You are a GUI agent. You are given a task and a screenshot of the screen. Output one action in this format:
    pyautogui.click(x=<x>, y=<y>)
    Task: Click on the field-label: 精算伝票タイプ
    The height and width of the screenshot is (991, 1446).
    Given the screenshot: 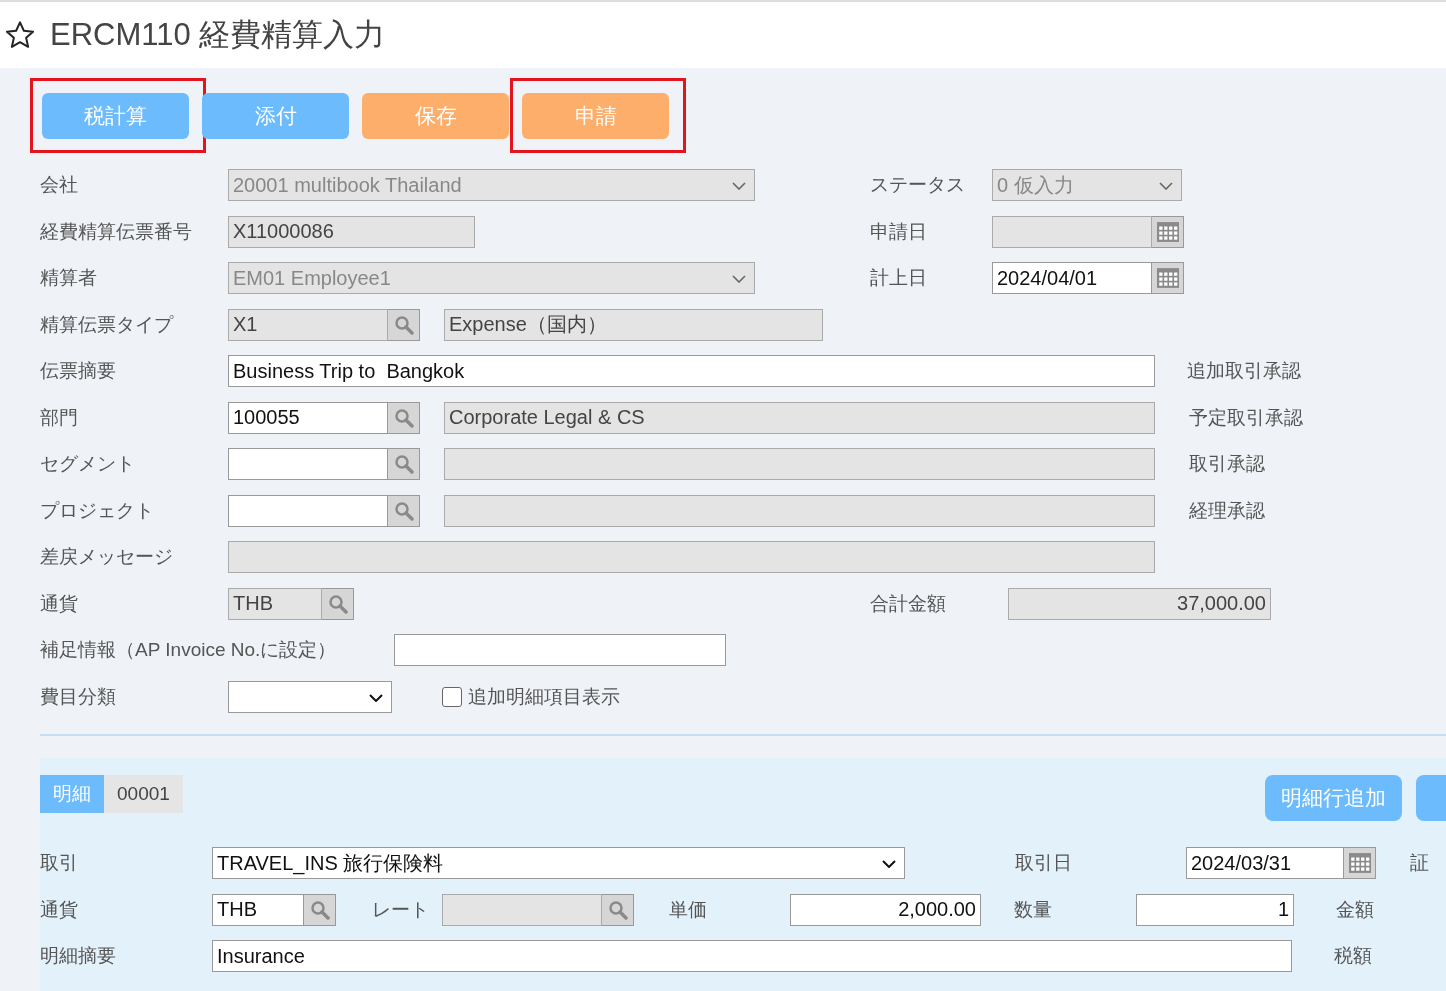 What is the action you would take?
    pyautogui.click(x=107, y=324)
    